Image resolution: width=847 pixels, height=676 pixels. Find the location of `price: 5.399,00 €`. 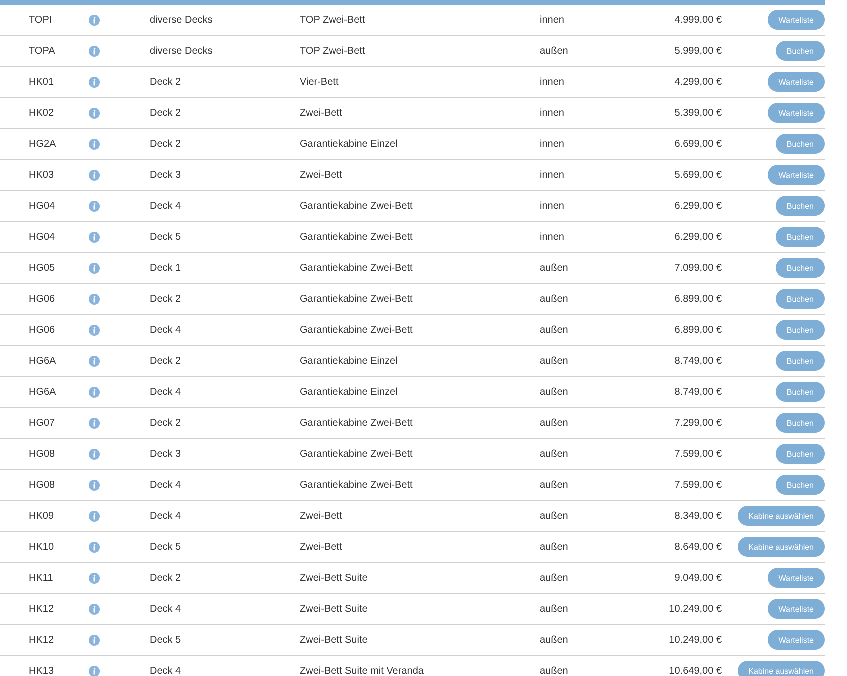

price: 5.399,00 € is located at coordinates (698, 113).